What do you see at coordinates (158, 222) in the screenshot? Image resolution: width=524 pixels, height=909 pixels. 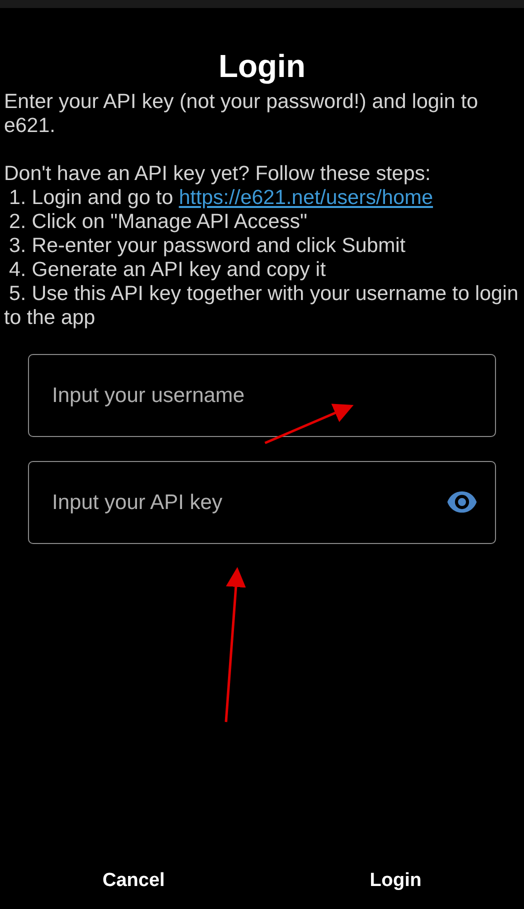 I see `step-text: 2. Click on "Manage API Access"` at bounding box center [158, 222].